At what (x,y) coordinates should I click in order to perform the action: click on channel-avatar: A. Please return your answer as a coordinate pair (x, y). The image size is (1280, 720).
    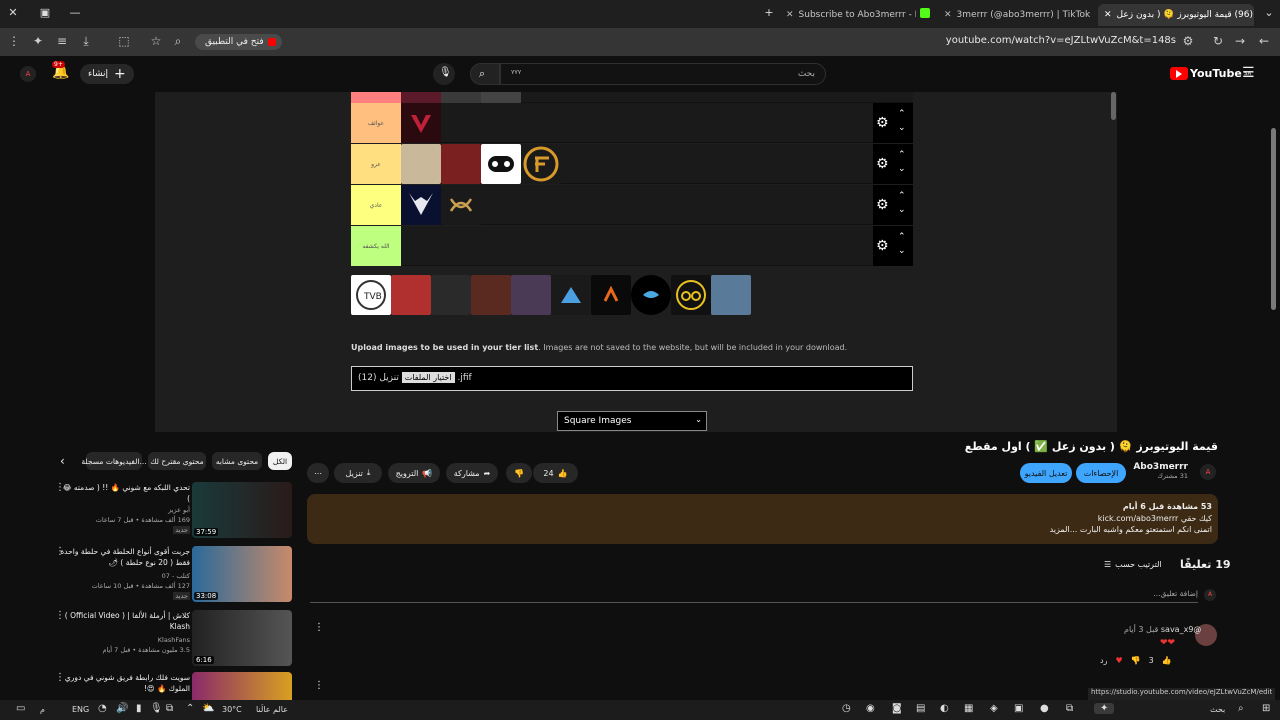
    Looking at the image, I should click on (1208, 472).